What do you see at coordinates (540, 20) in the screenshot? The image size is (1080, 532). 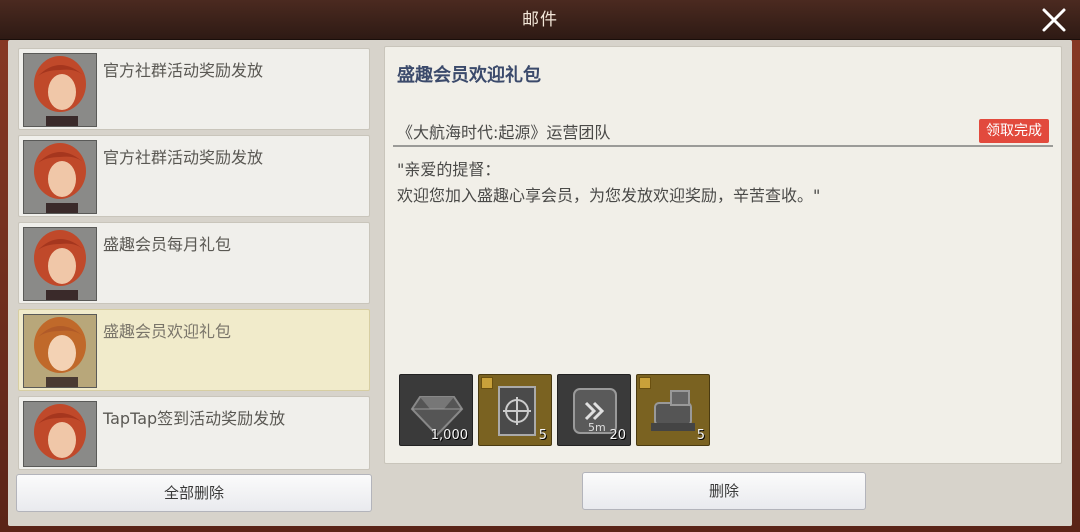 I see `window-title: 邮件` at bounding box center [540, 20].